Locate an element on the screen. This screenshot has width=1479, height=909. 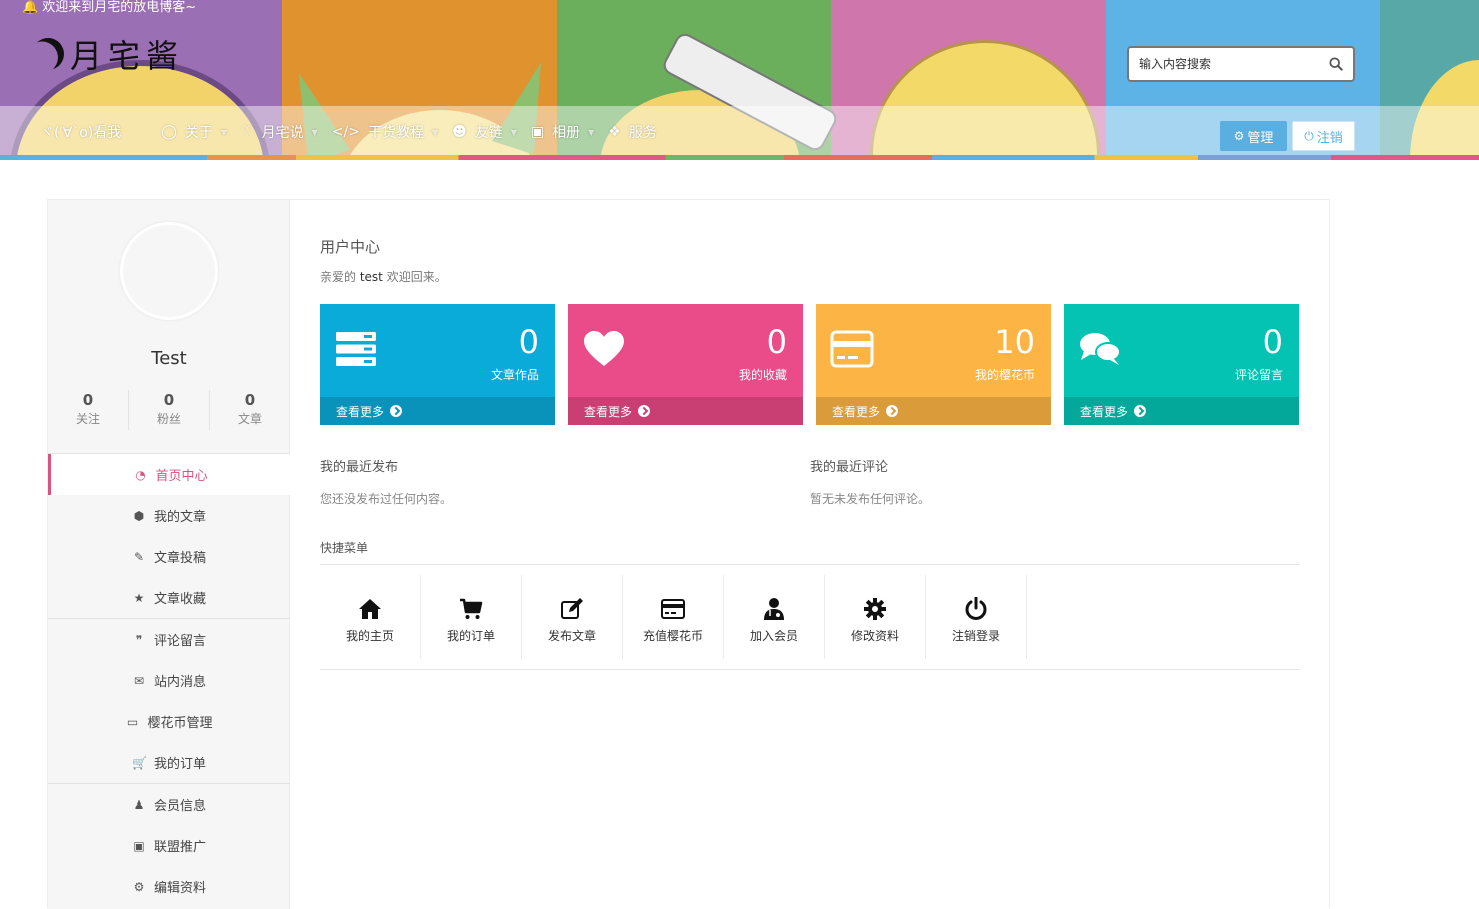
welcome-notice: 🔔 欢迎来到月宅的放电博客~ is located at coordinates (109, 9).